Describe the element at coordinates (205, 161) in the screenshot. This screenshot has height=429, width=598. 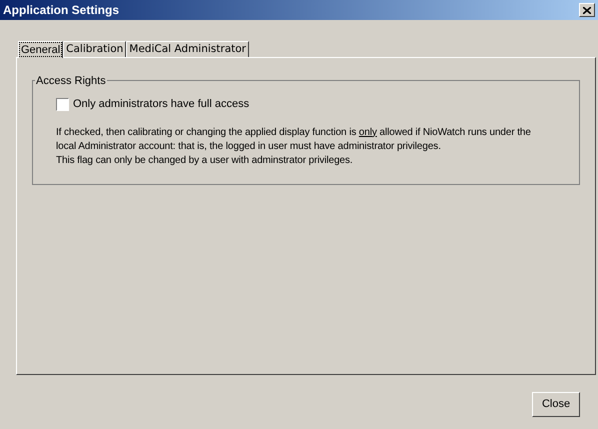
I see `description-text: This flag can only be changed by a user with adminstrator privileges.` at that location.